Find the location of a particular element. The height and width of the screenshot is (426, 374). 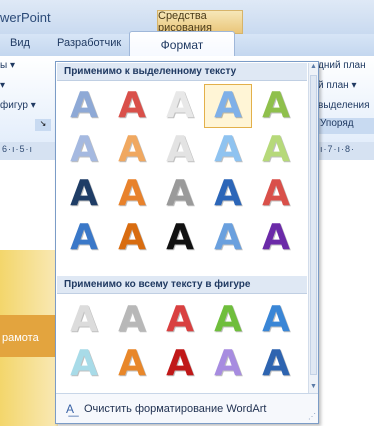

tab-format-label: Формат is located at coordinates (182, 45).